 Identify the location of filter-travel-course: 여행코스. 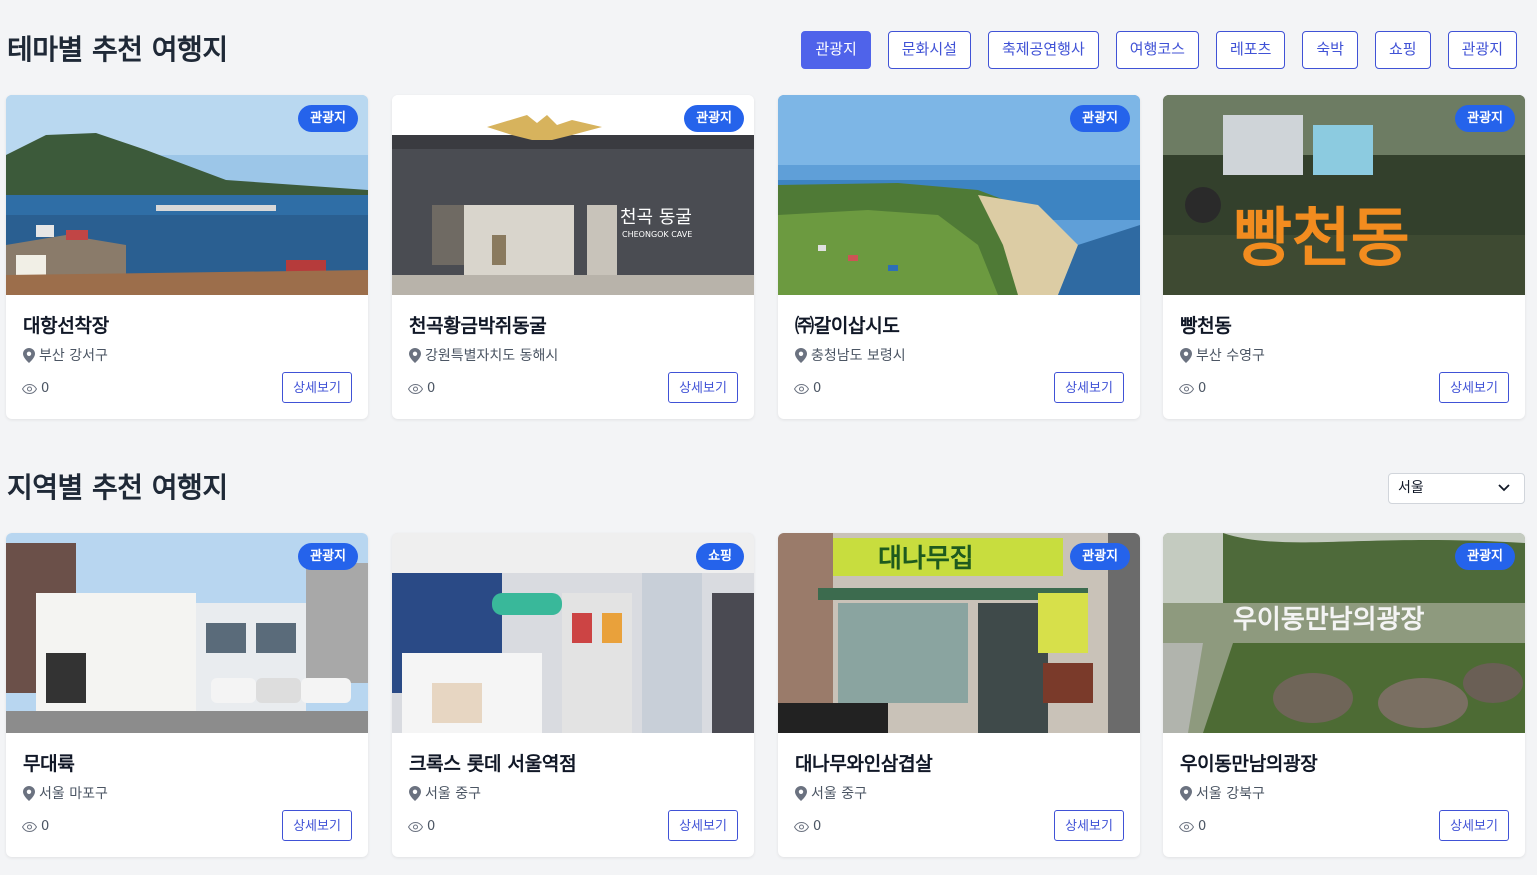
(1157, 50).